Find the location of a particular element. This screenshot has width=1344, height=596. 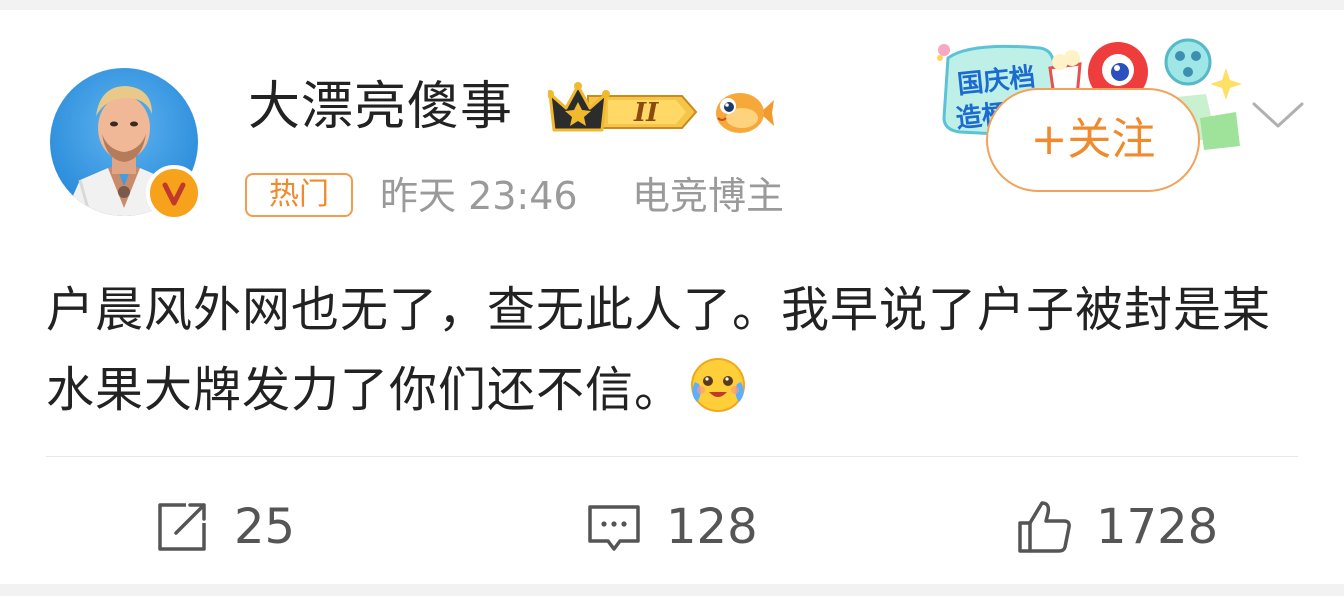

repost-count: 25 is located at coordinates (265, 527).